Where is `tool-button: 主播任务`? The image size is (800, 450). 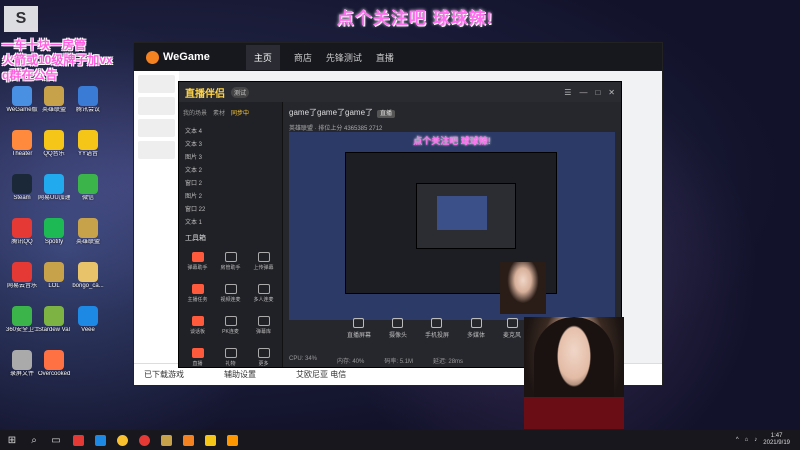
tool-button: 主播任务 is located at coordinates (197, 295).